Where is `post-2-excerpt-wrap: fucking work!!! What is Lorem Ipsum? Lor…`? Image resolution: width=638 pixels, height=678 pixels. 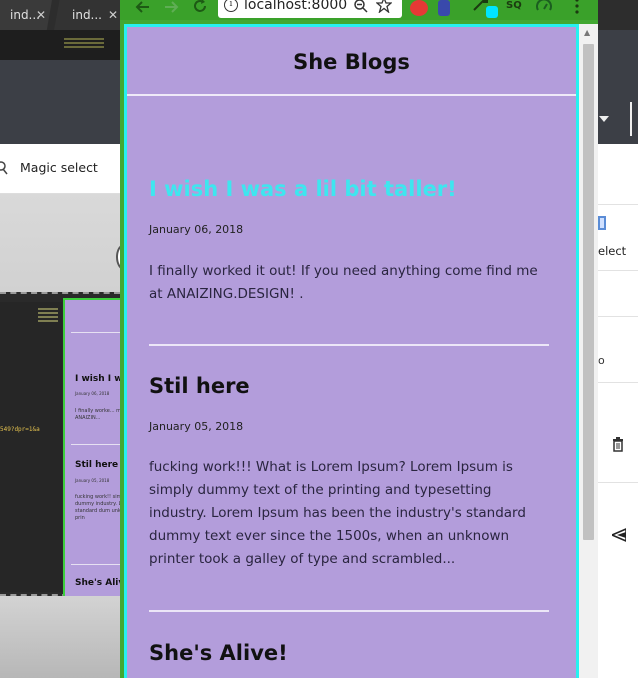
post-2-excerpt-wrap: fucking work!!! What is Lorem Ipsum? Lor… is located at coordinates (349, 513).